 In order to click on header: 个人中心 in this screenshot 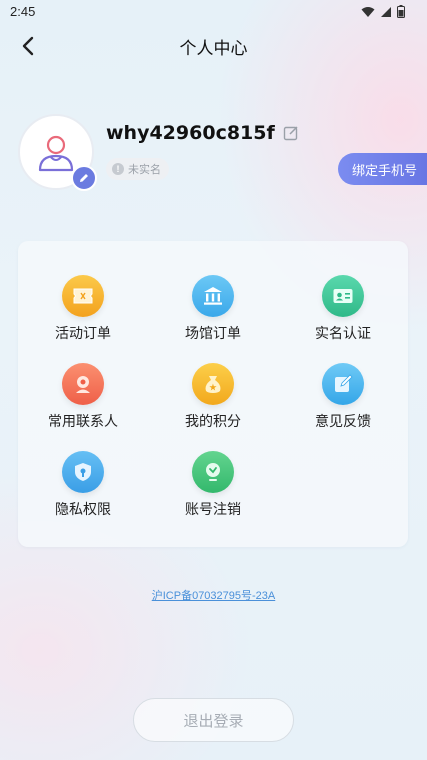, I will do `click(213, 45)`.